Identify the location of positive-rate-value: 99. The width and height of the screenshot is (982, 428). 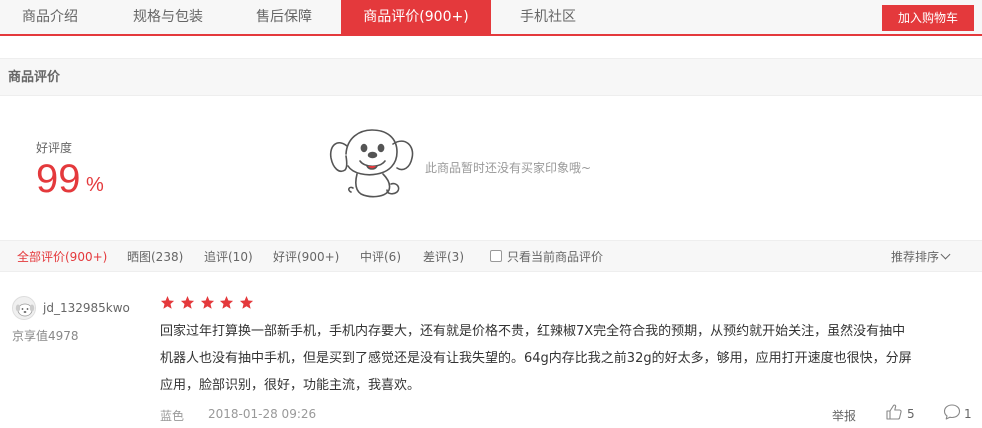
(58, 179).